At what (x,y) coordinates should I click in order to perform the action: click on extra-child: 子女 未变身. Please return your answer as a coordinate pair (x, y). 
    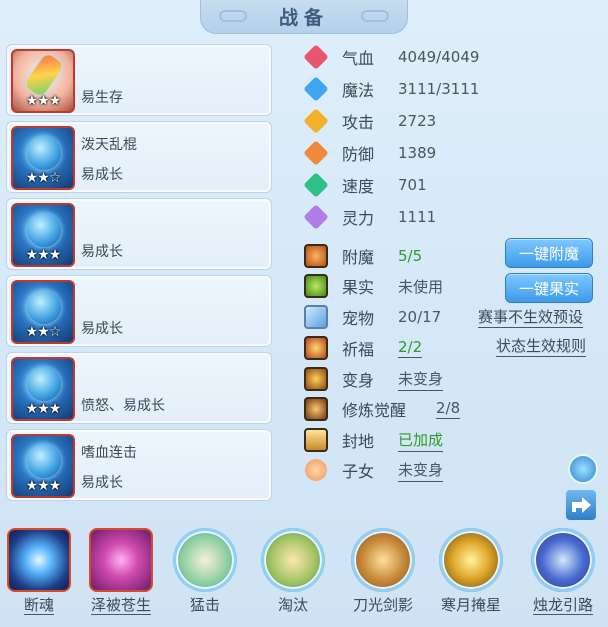
    Looking at the image, I should click on (374, 470).